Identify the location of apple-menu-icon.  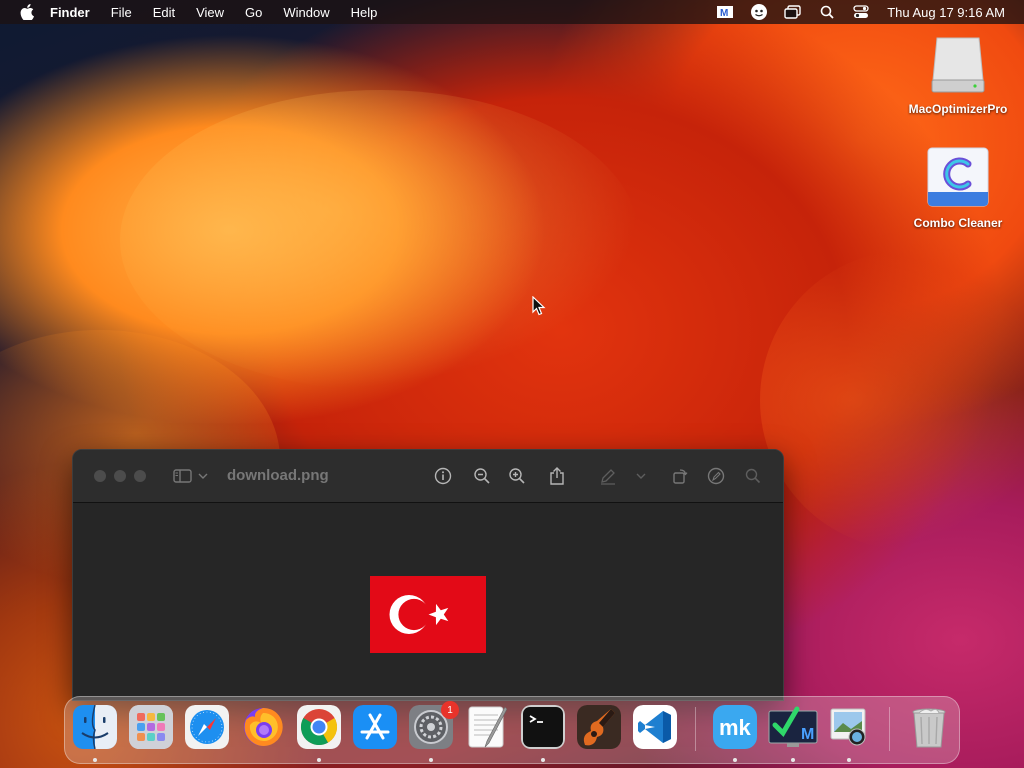
(27, 12).